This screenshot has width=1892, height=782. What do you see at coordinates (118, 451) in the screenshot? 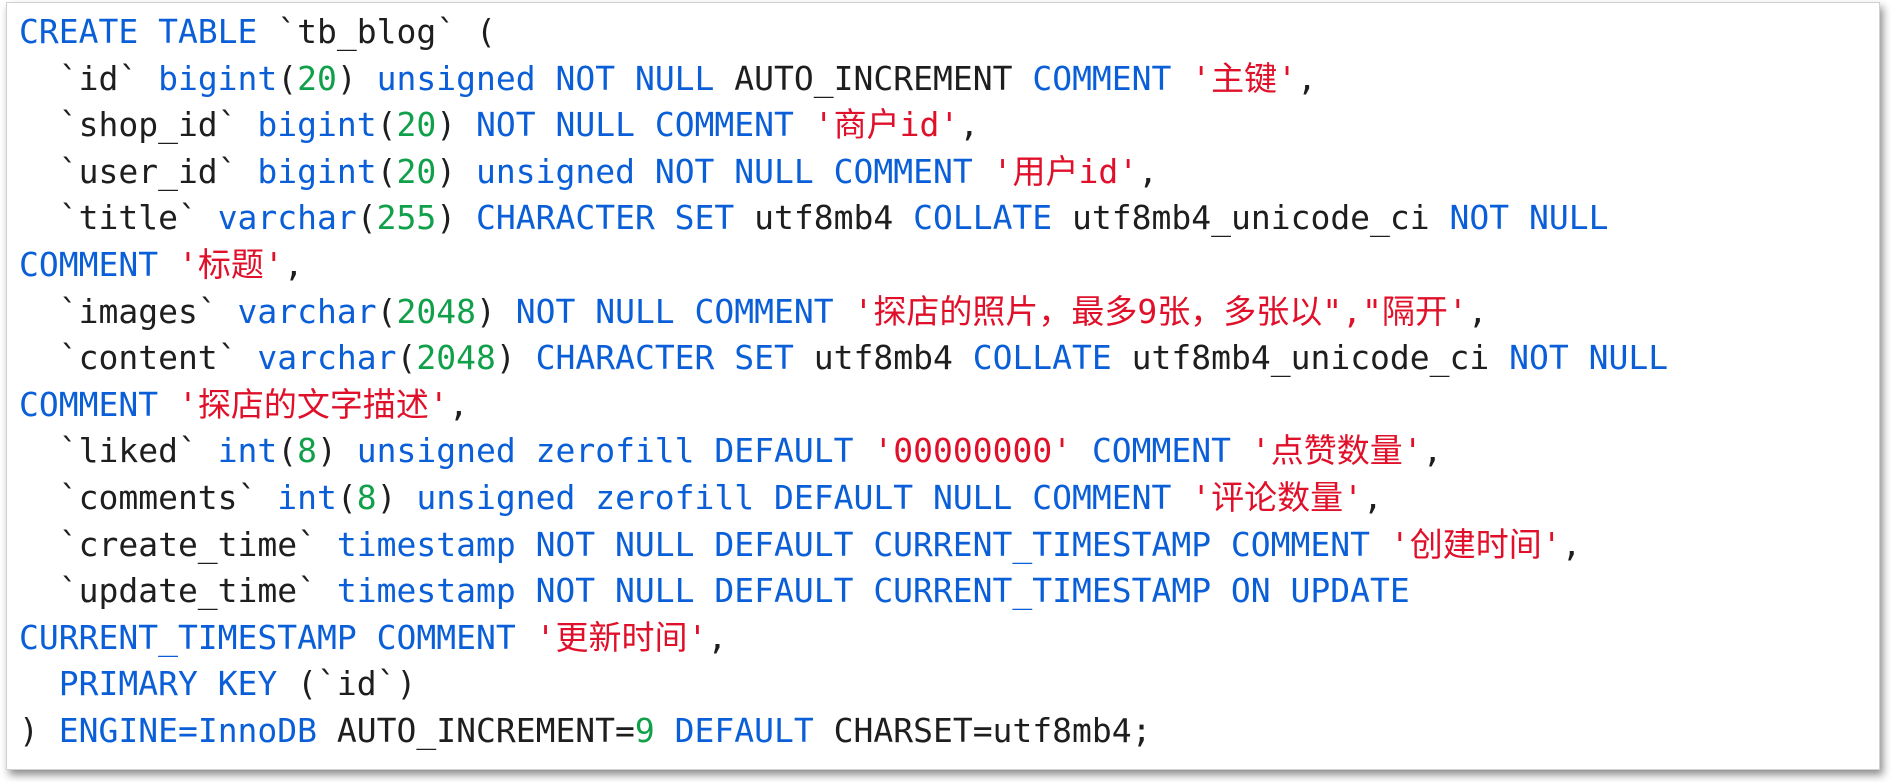
I see `sql-text: `liked`` at bounding box center [118, 451].